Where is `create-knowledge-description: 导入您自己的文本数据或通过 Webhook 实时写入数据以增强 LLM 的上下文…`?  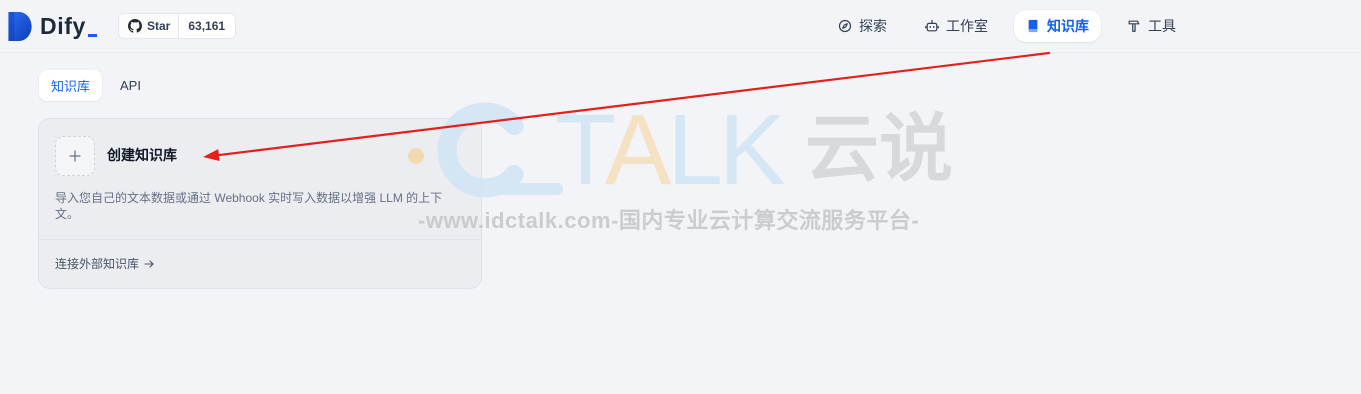 create-knowledge-description: 导入您自己的文本数据或通过 Webhook 实时写入数据以增强 LLM 的上下文… is located at coordinates (249, 206).